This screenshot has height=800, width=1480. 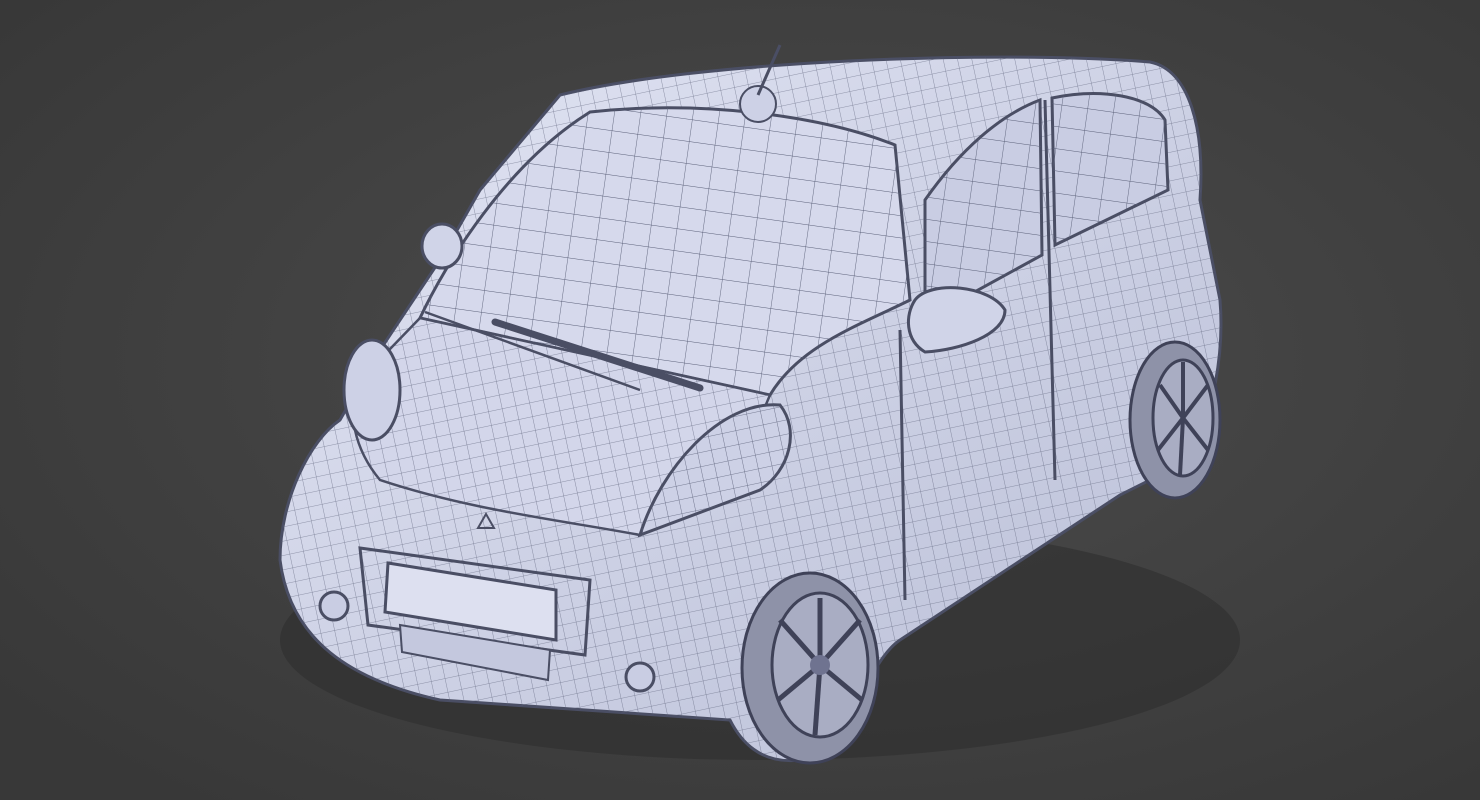 What do you see at coordinates (334, 606) in the screenshot?
I see `fog-light-left` at bounding box center [334, 606].